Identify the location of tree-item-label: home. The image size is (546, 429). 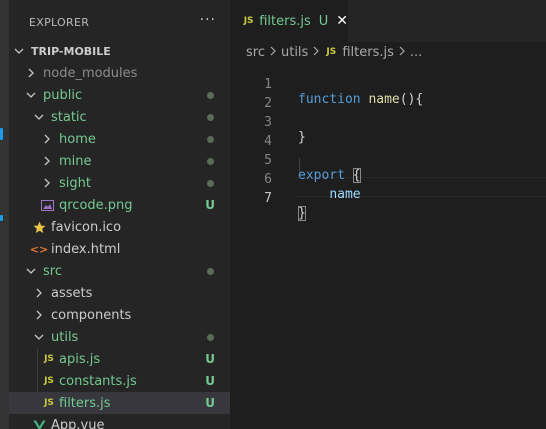
(77, 139).